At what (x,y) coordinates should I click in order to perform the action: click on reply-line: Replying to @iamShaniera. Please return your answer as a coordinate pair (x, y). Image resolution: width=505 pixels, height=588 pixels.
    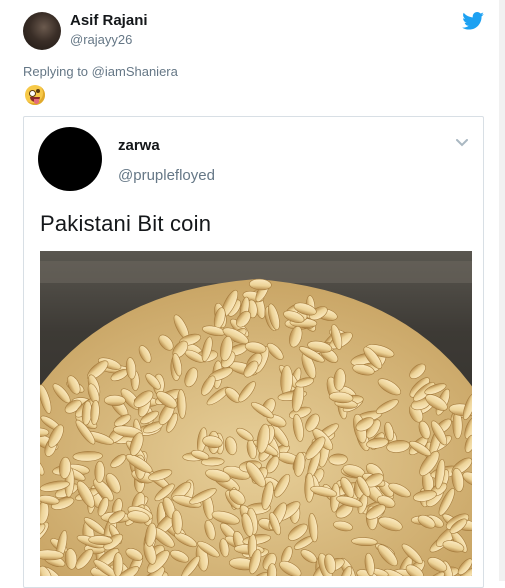
    Looking at the image, I should click on (100, 71).